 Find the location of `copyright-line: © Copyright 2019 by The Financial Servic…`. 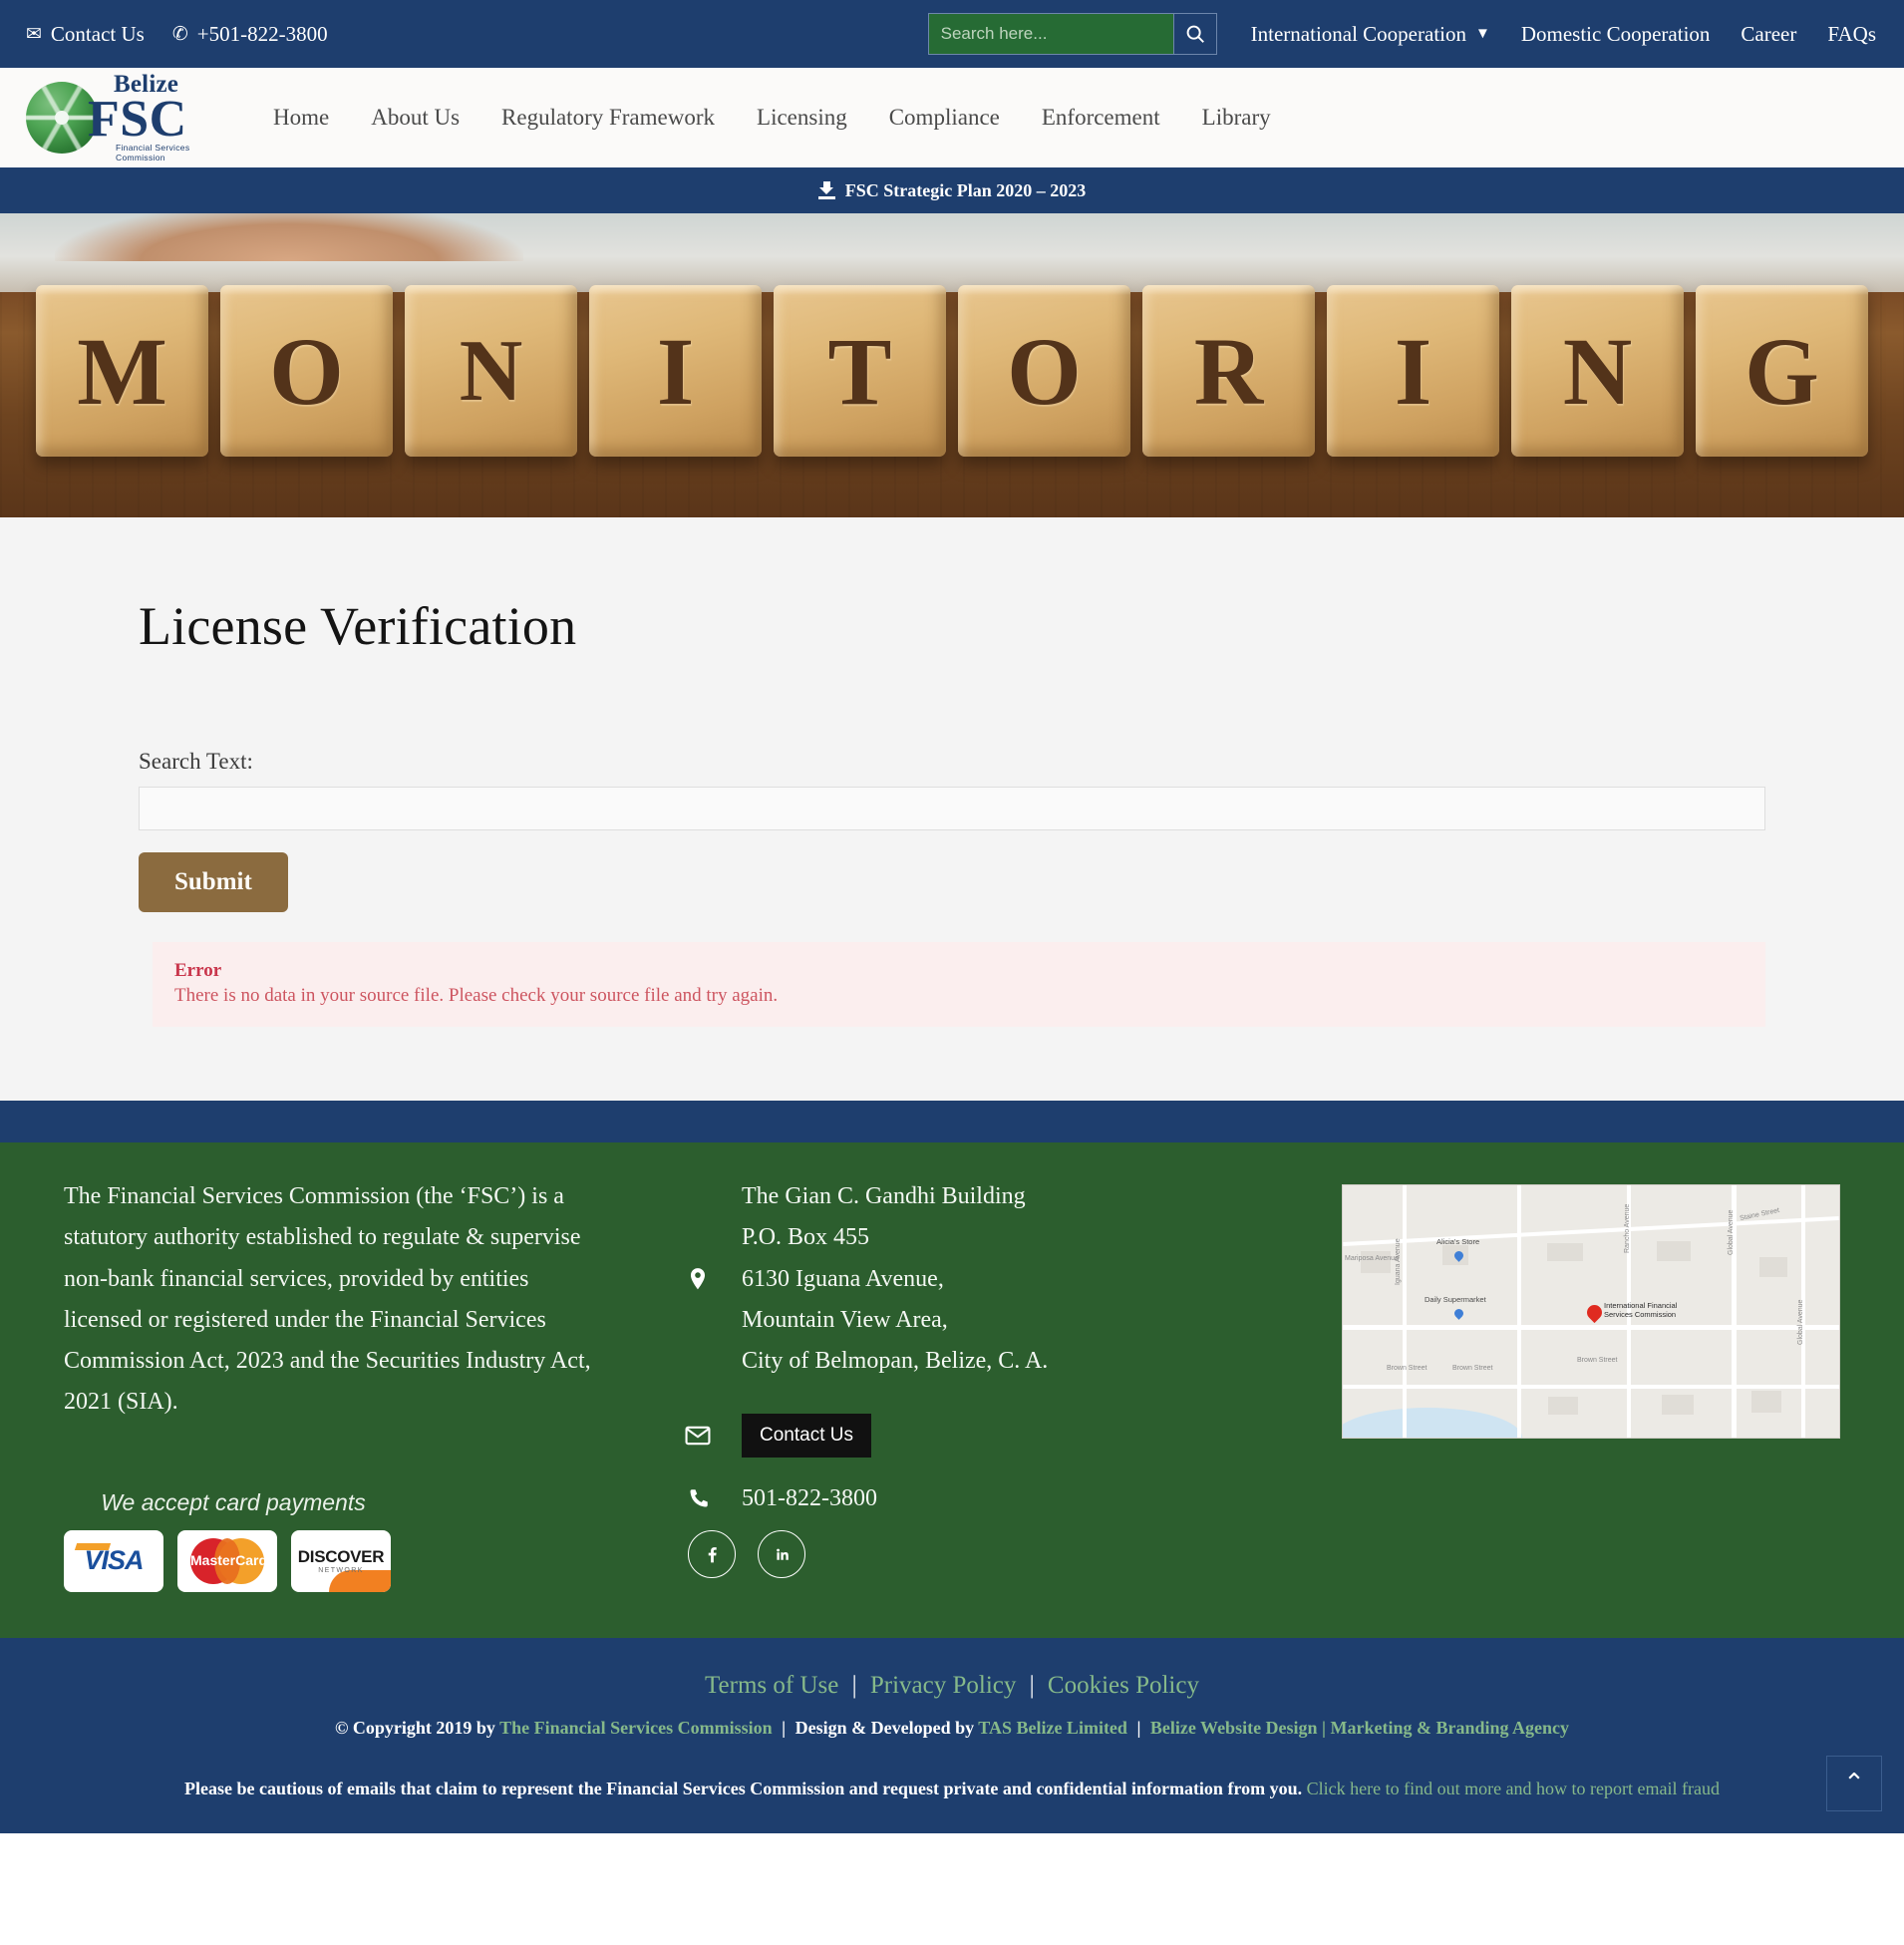

copyright-line: © Copyright 2019 by The Financial Servic… is located at coordinates (952, 1728).